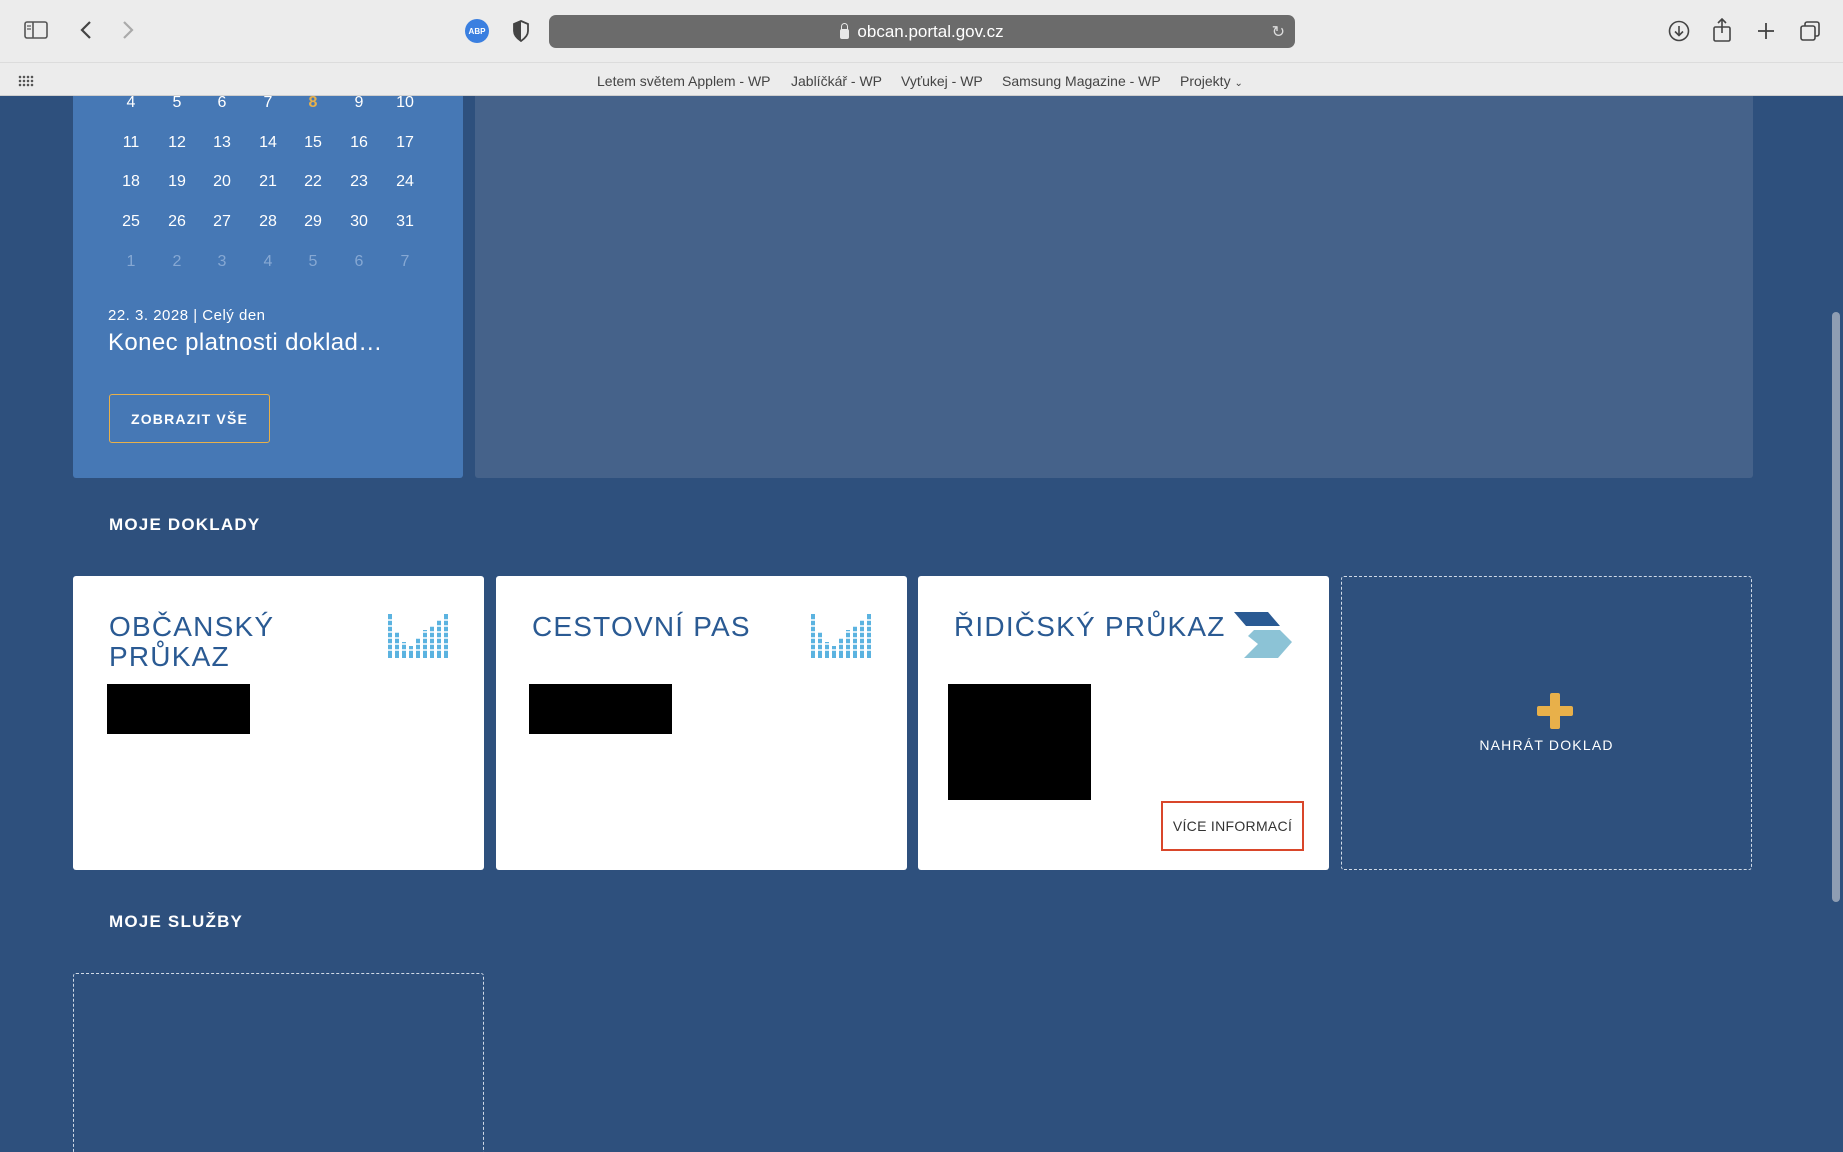 Image resolution: width=1843 pixels, height=1152 pixels. I want to click on calendar-week: 1 2 3 4 5 6 7, so click(268, 265).